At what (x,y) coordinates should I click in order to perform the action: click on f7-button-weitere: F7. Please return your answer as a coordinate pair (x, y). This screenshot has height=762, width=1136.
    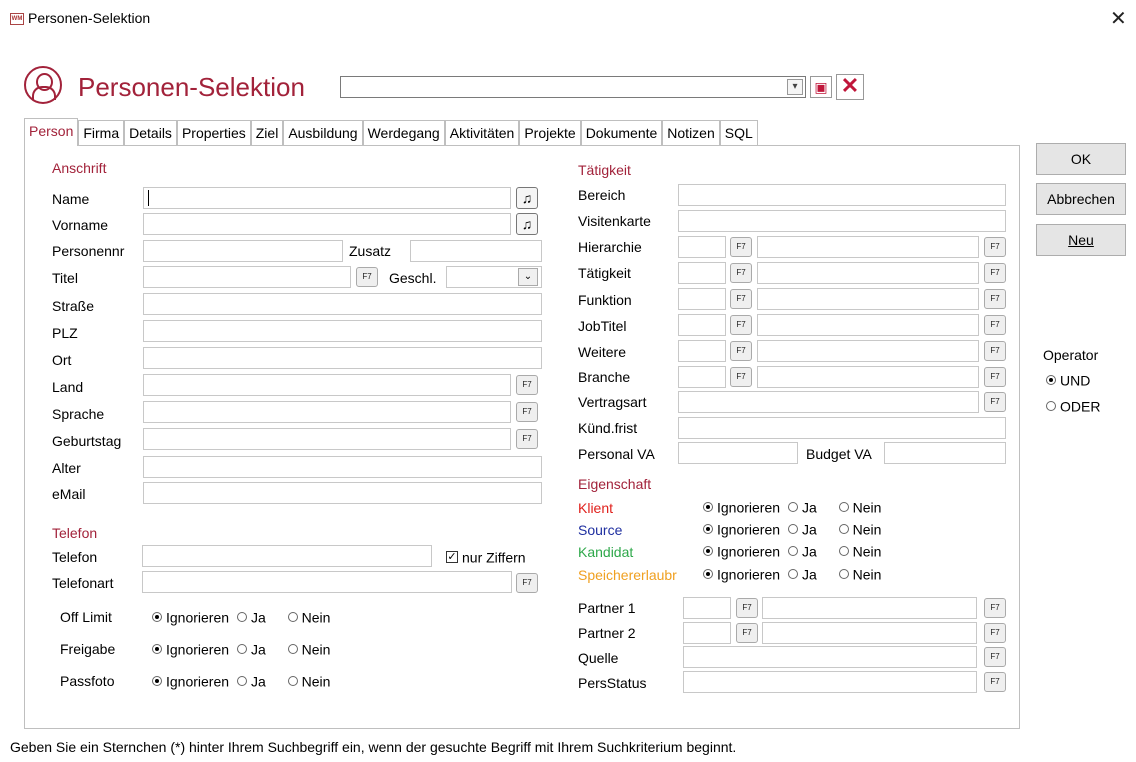
    Looking at the image, I should click on (741, 351).